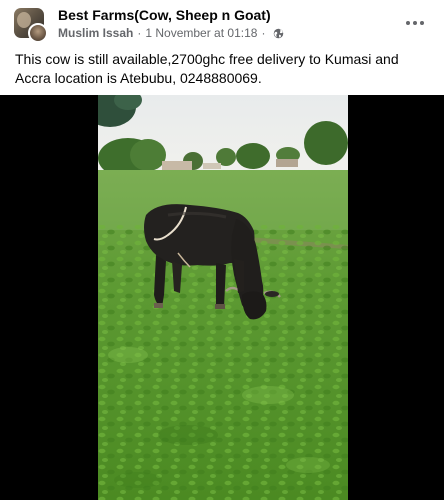  I want to click on timestamp-link: 1 November at 01:18, so click(201, 33).